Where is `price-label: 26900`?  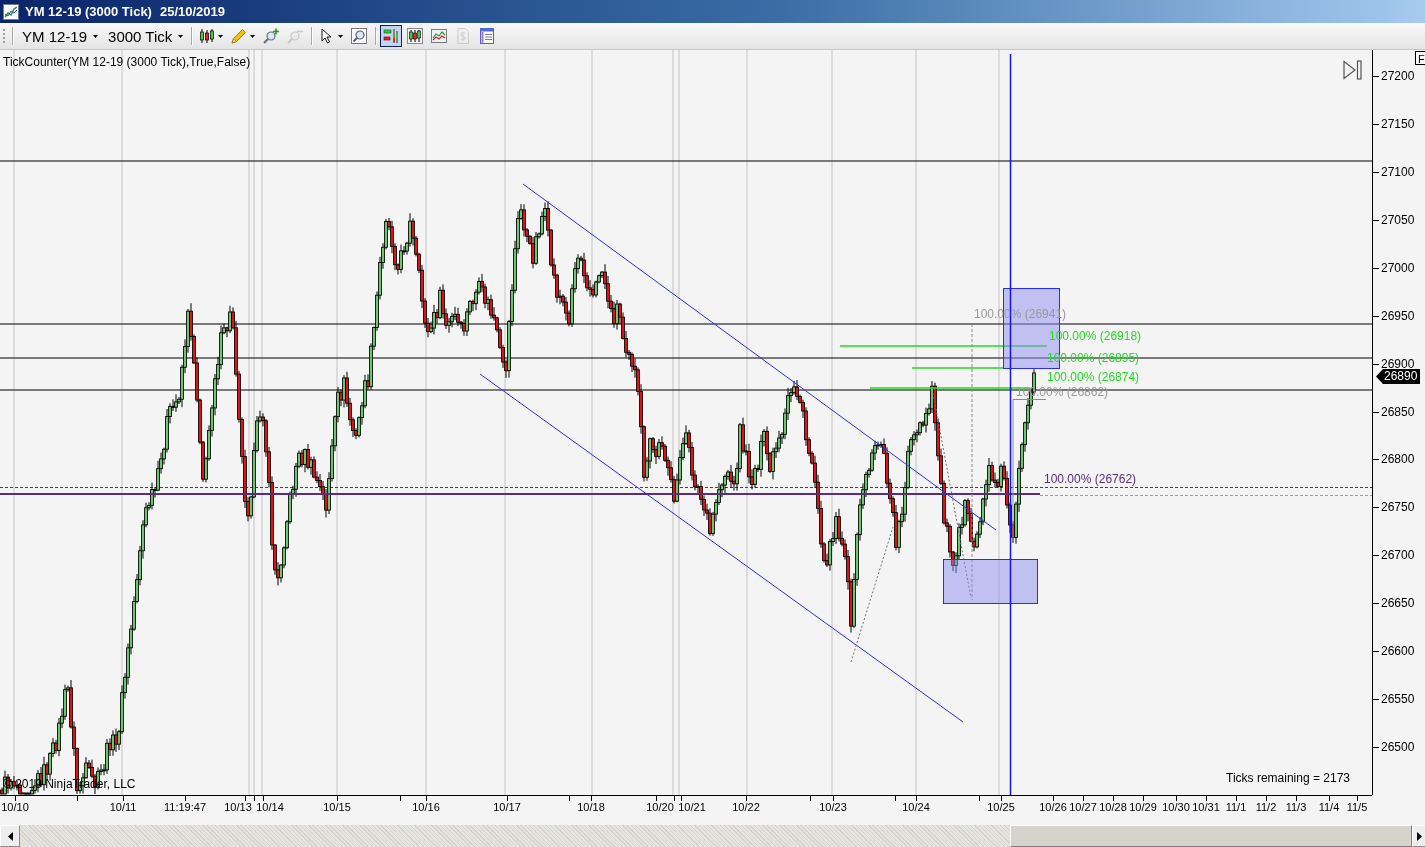
price-label: 26900 is located at coordinates (1398, 363).